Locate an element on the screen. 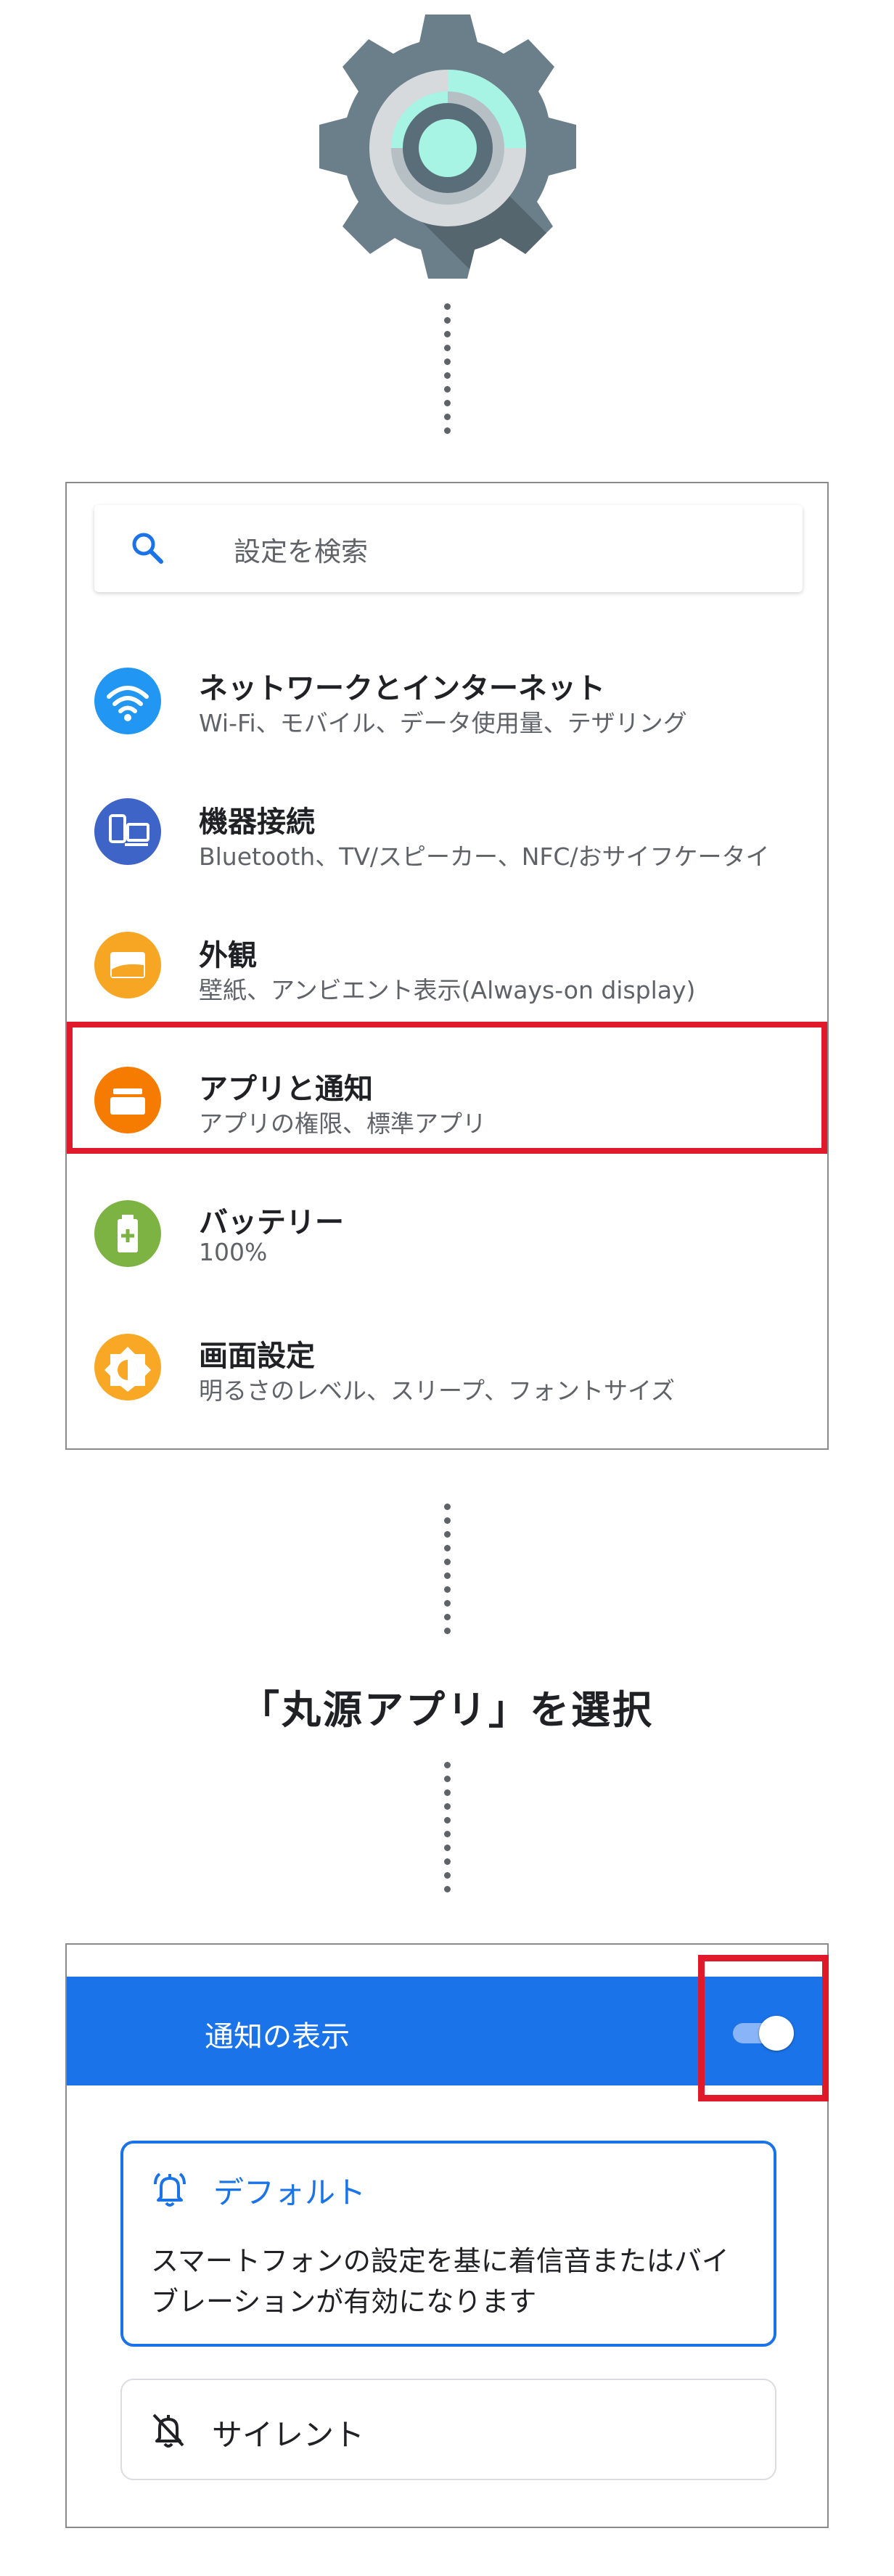 The height and width of the screenshot is (2576, 894). silent-option-card: サイレント is located at coordinates (448, 2429).